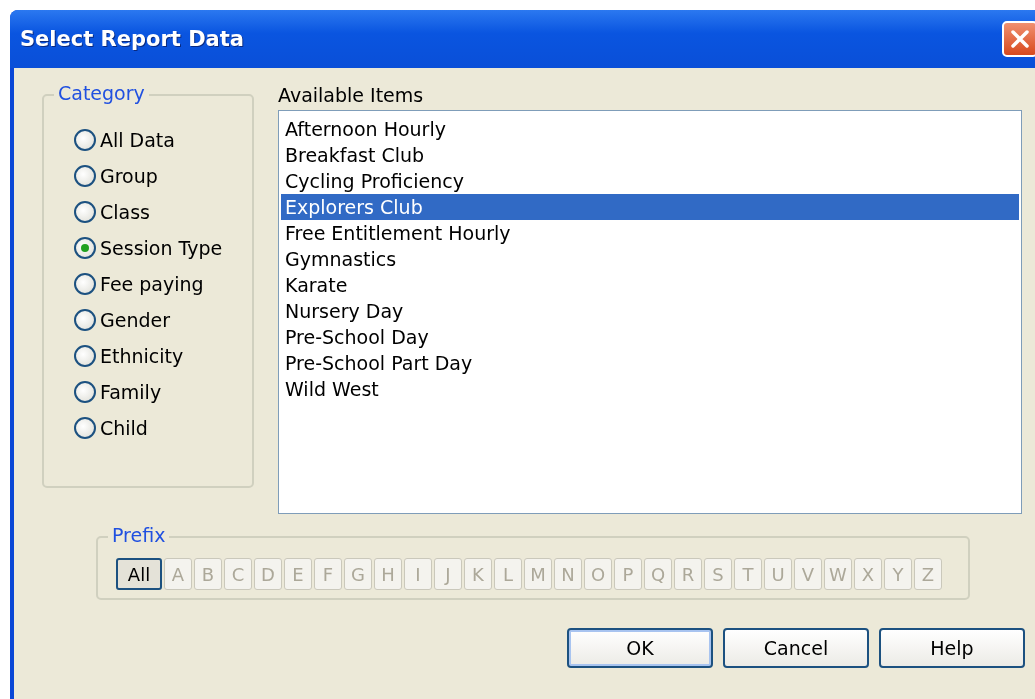  I want to click on dialog-button: Help, so click(952, 648).